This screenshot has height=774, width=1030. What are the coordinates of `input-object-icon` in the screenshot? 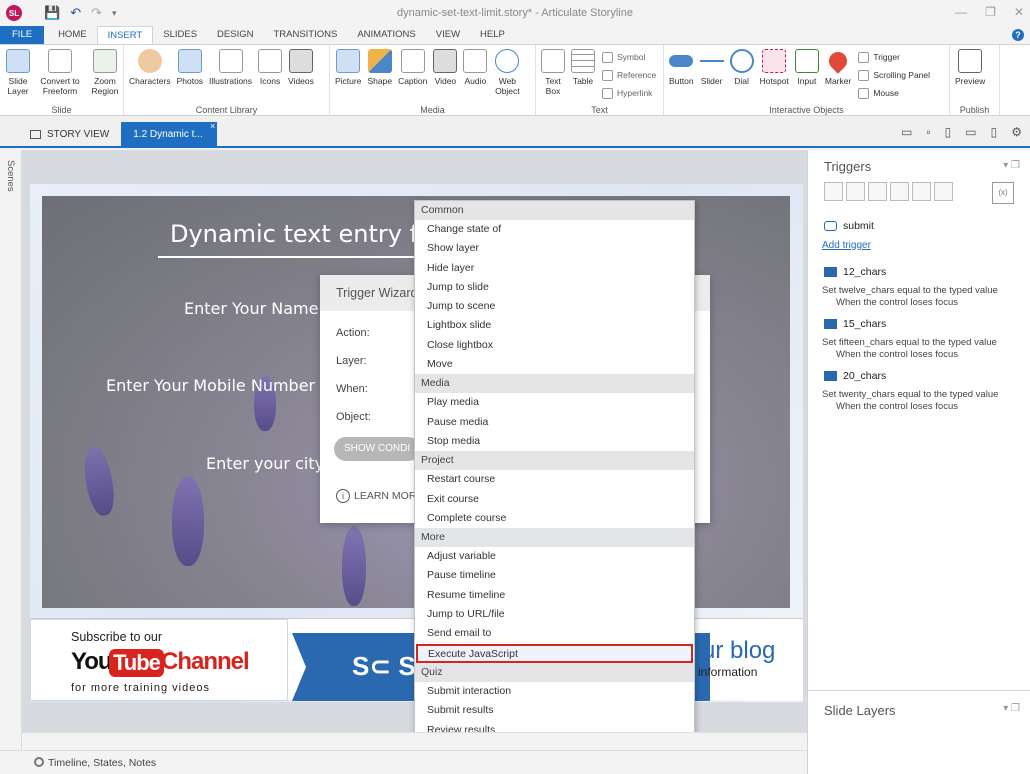 It's located at (830, 324).